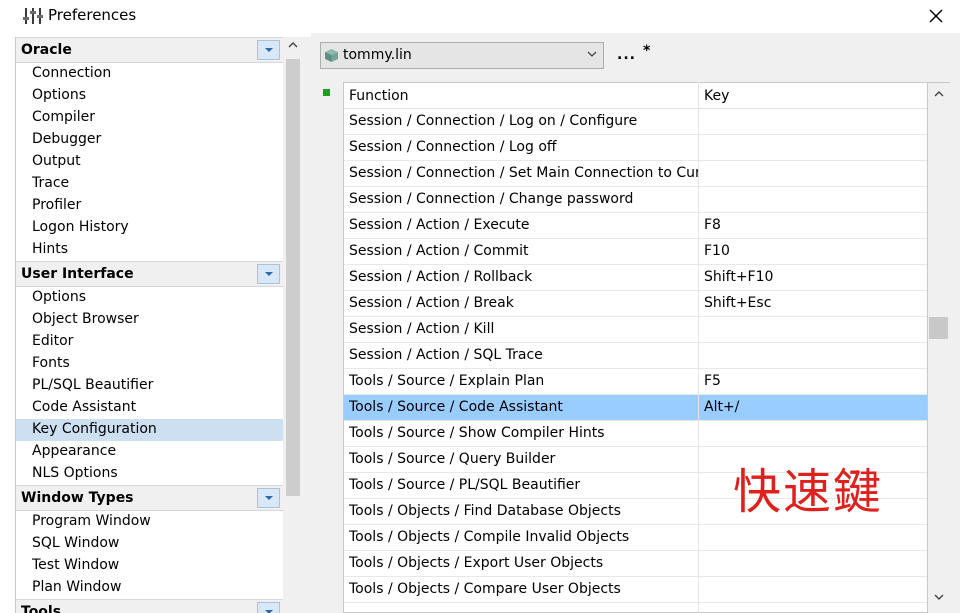  Describe the element at coordinates (635, 382) in the screenshot. I see `table-row: Tools / Source / Explain Plan F5` at that location.